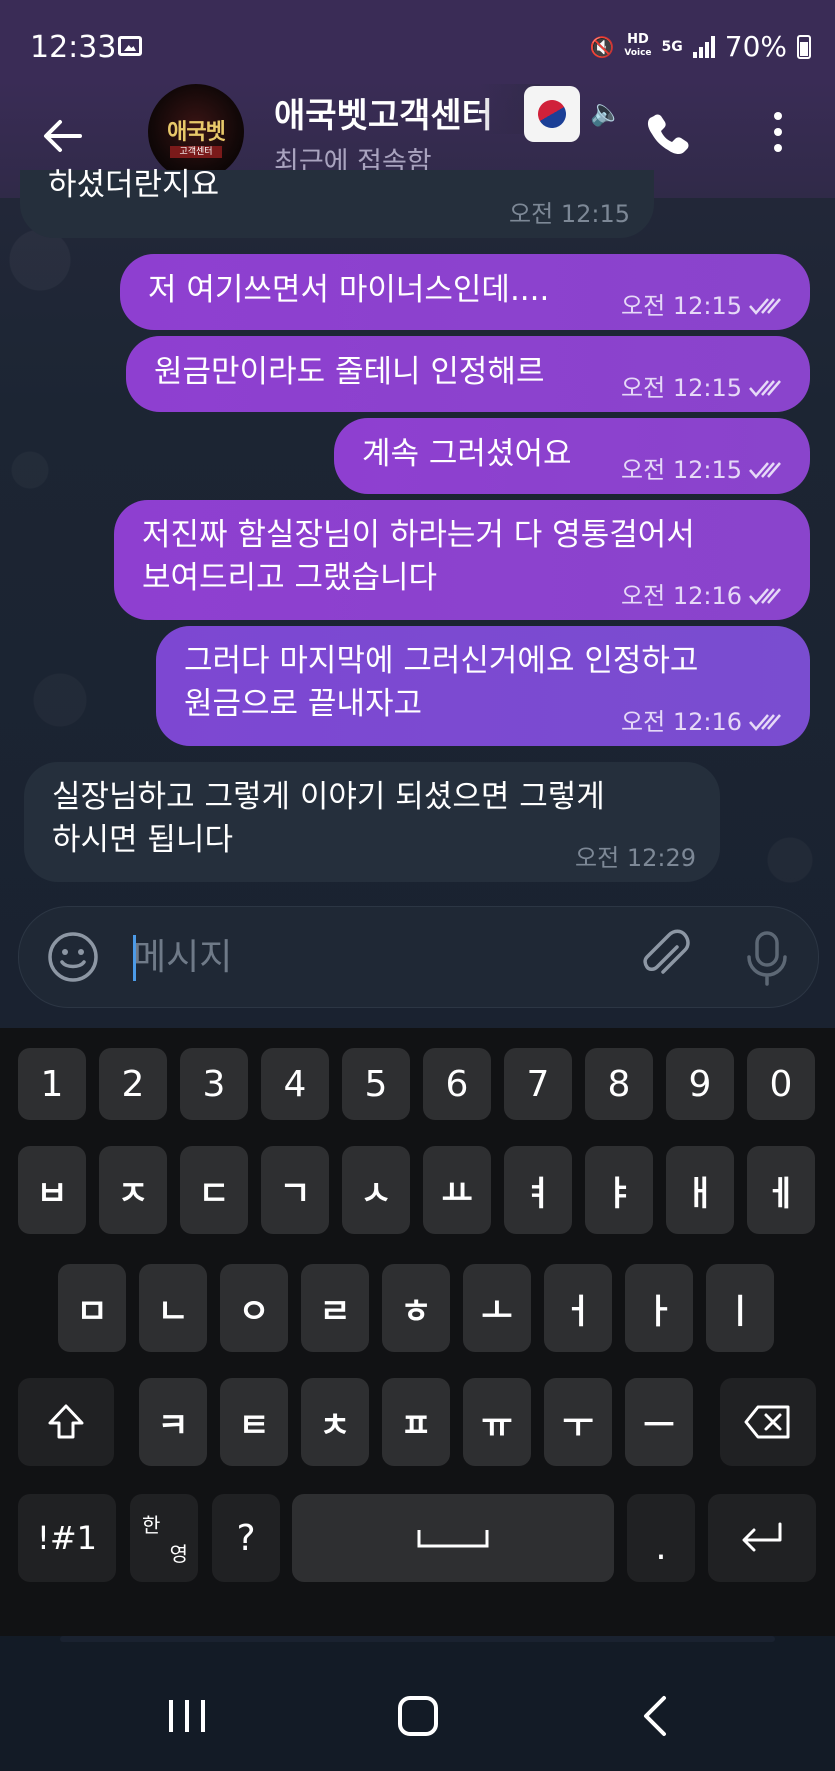 This screenshot has width=835, height=1771. I want to click on key-bieup: ㅂ, so click(52, 1190).